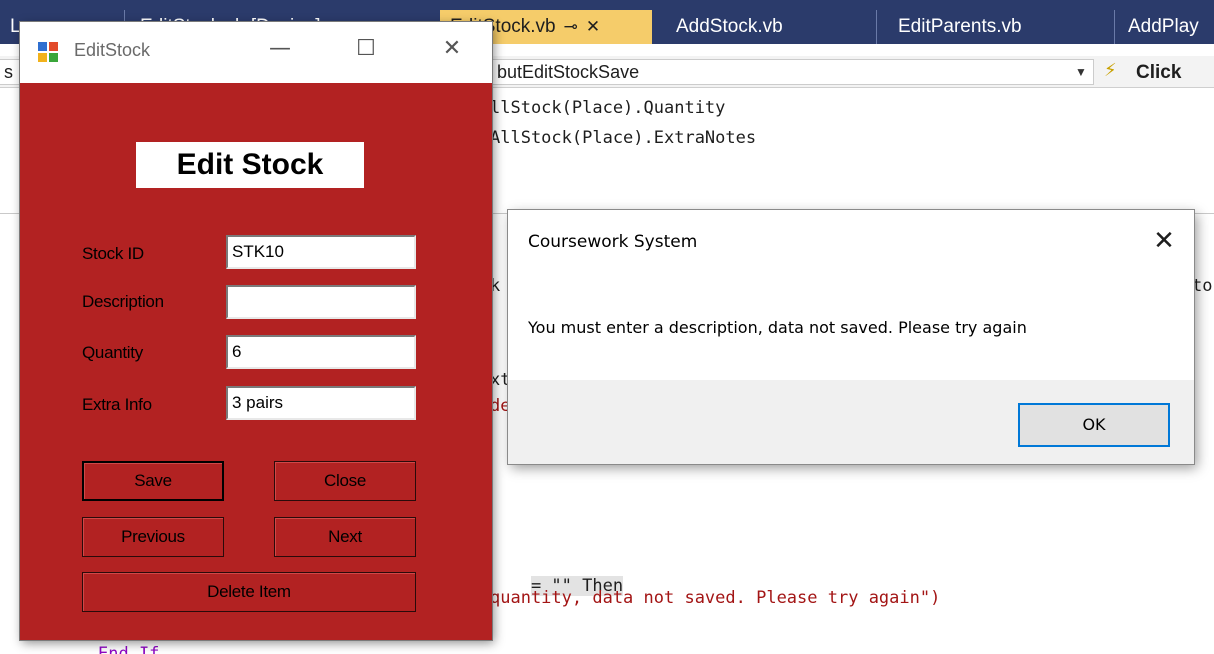 The width and height of the screenshot is (1214, 654). I want to click on page-title: Edit Stock, so click(250, 165).